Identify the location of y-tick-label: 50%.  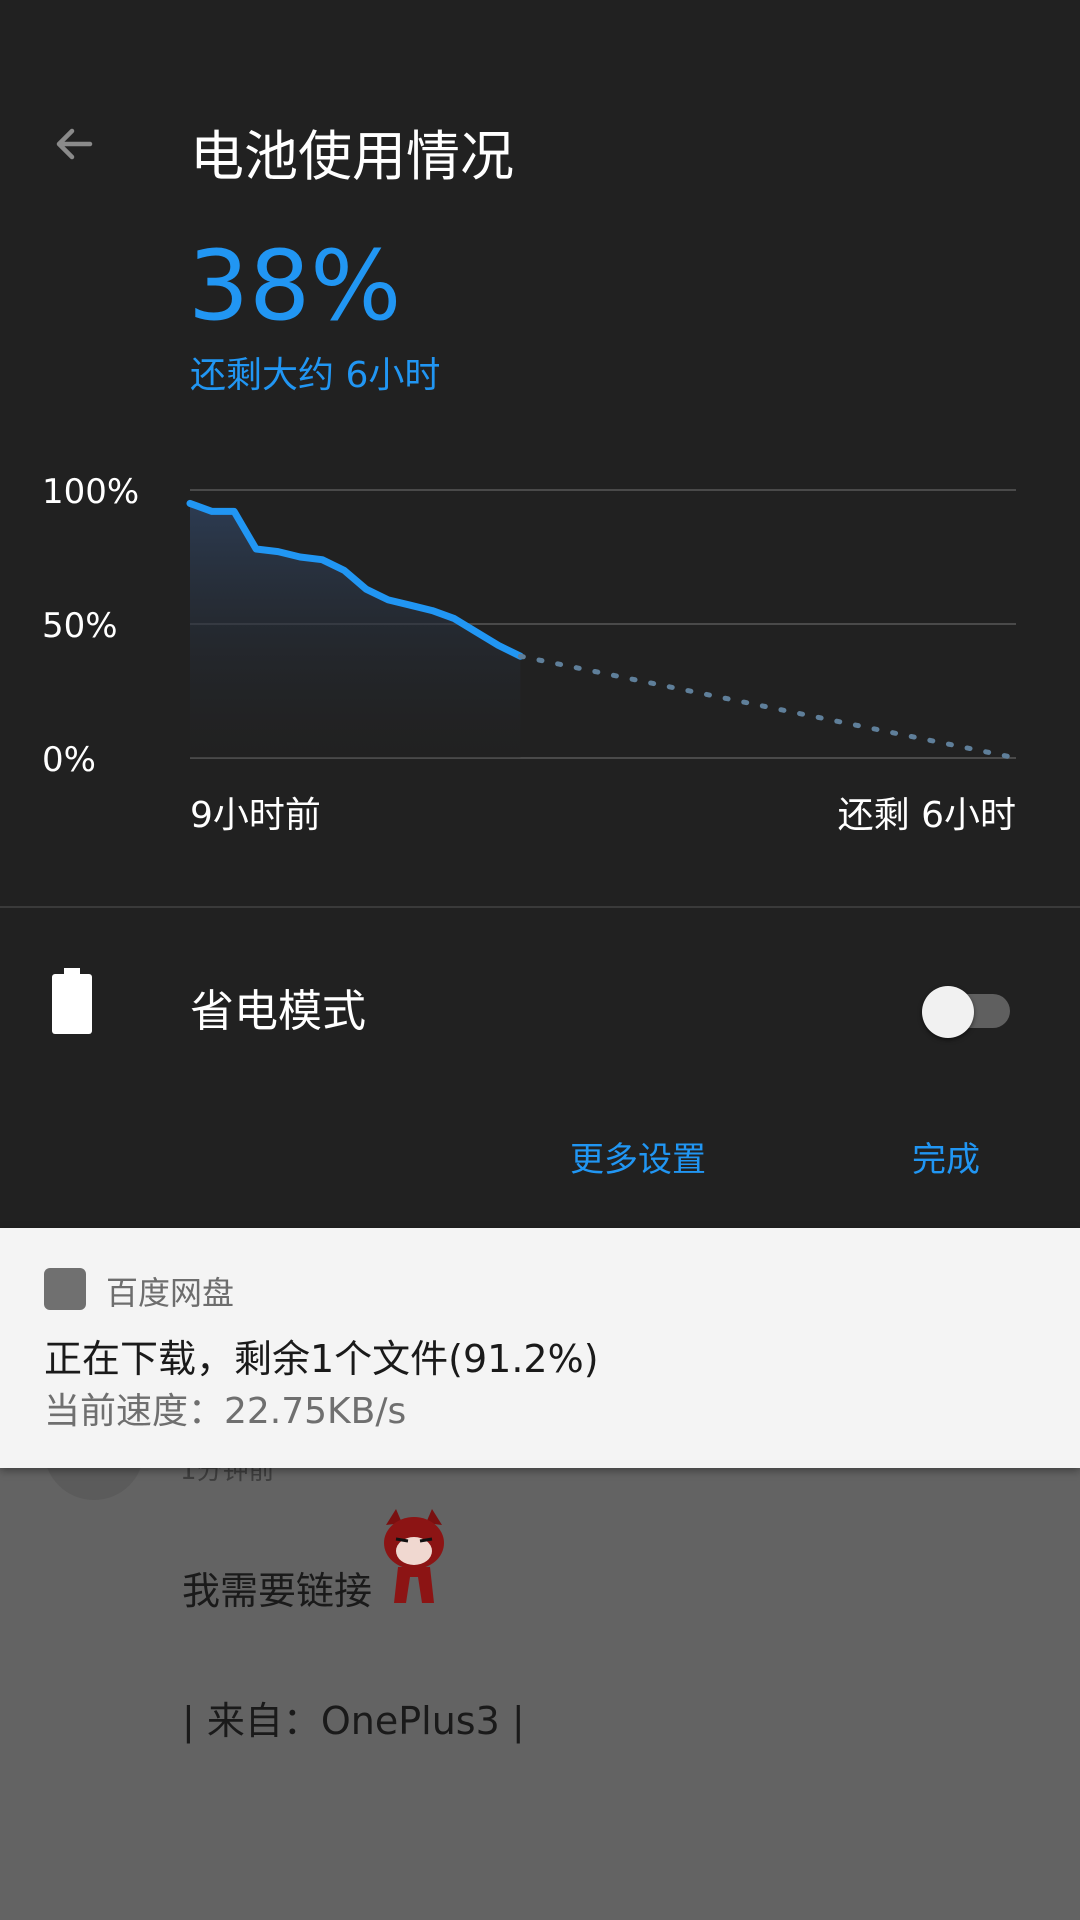
(80, 626).